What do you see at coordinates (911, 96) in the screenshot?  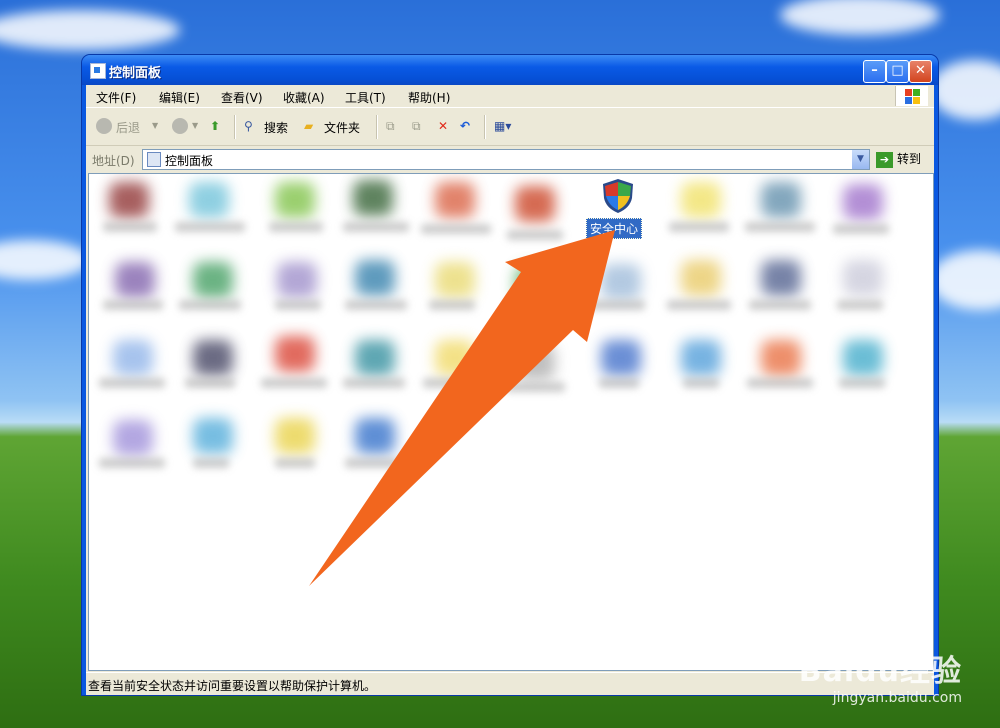 I see `windows-logo-icon` at bounding box center [911, 96].